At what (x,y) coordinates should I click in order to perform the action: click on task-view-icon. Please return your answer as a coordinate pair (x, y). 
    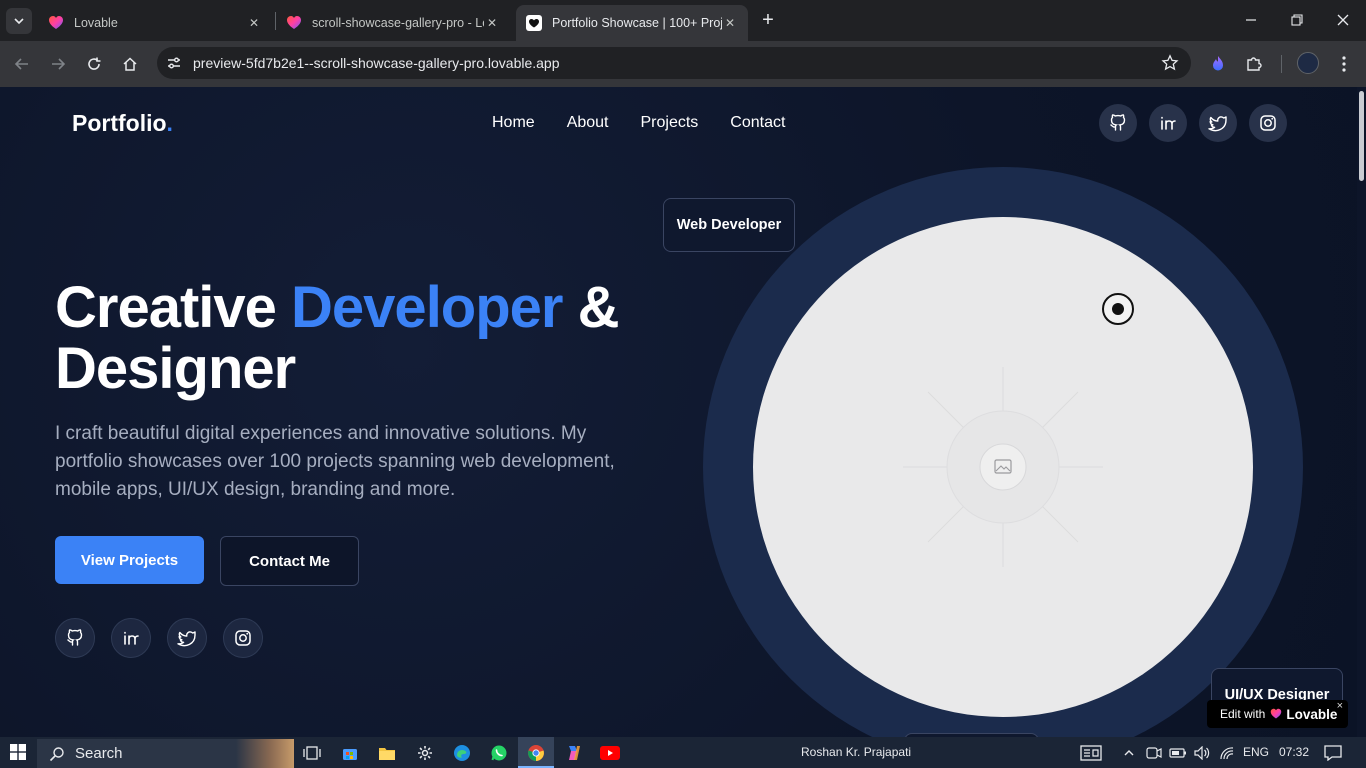
    Looking at the image, I should click on (312, 753).